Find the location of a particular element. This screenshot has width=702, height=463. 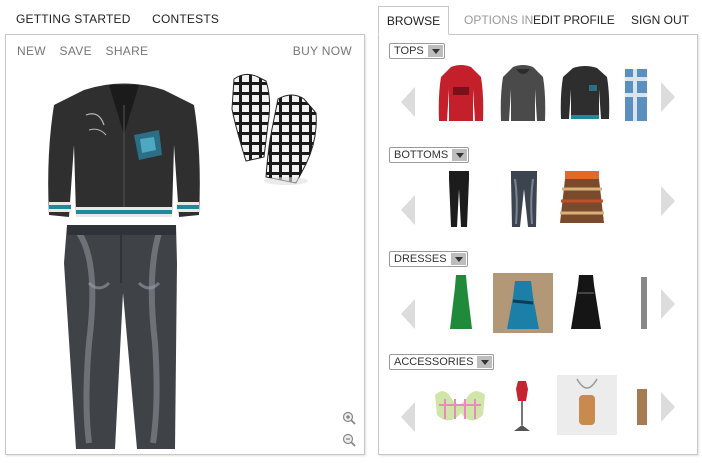

tab-options: OPTIONS IN is located at coordinates (498, 20).